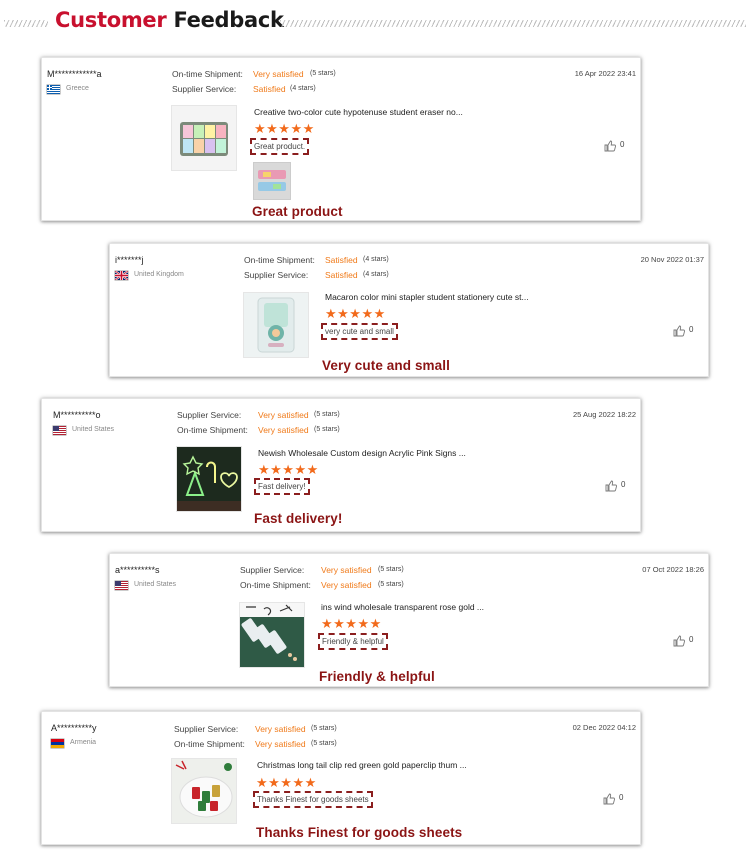 The image size is (750, 856). I want to click on neon-sign-product-thumbnail, so click(209, 479).